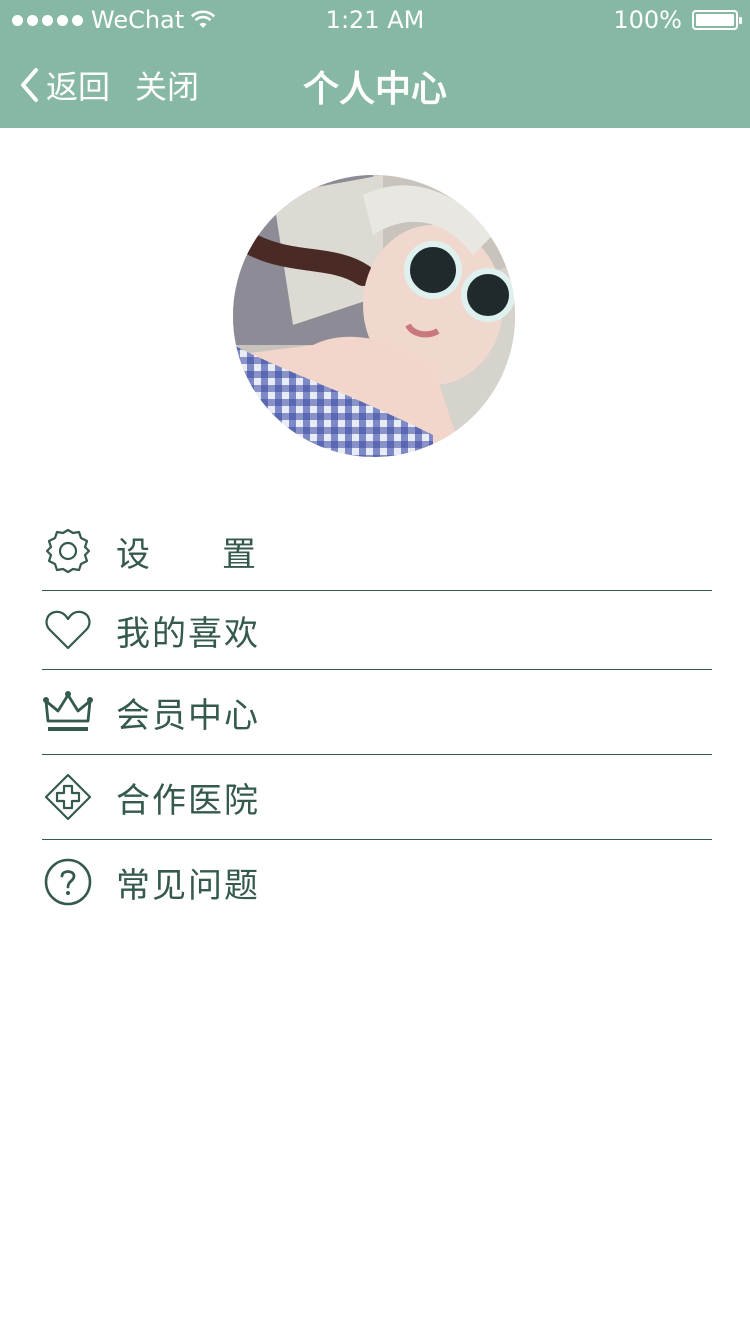 The image size is (750, 1334). I want to click on gear-icon, so click(68, 551).